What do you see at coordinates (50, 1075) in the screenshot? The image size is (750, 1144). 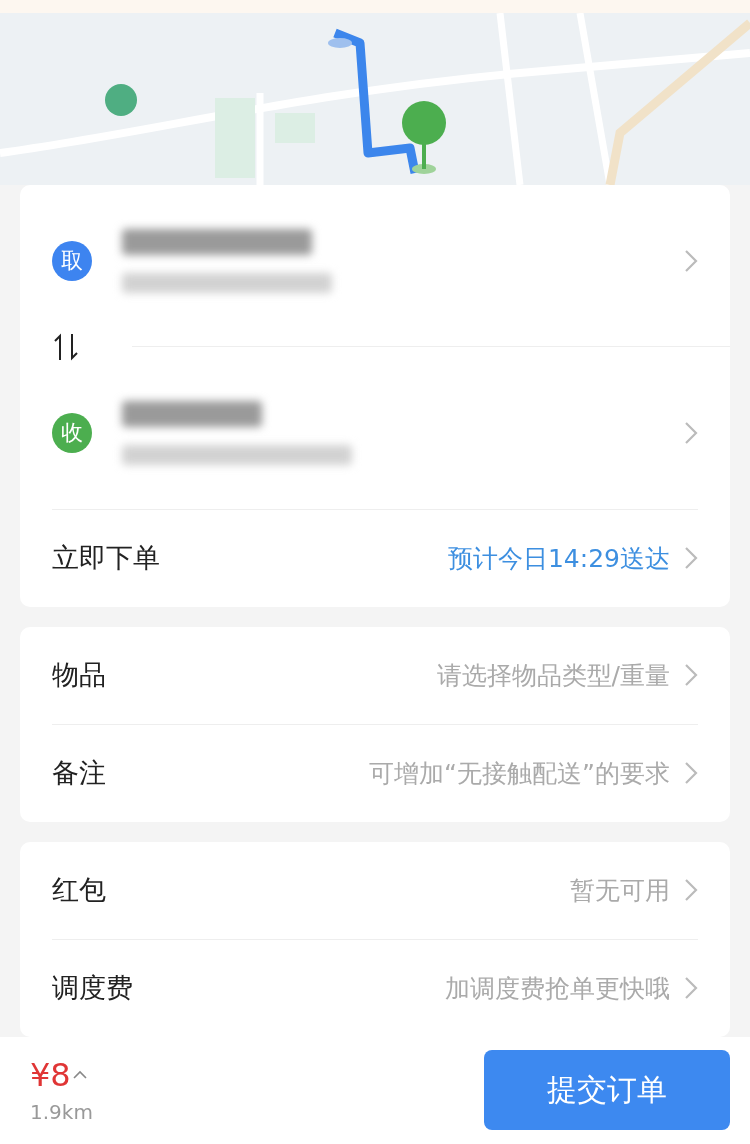 I see `price: ¥8` at bounding box center [50, 1075].